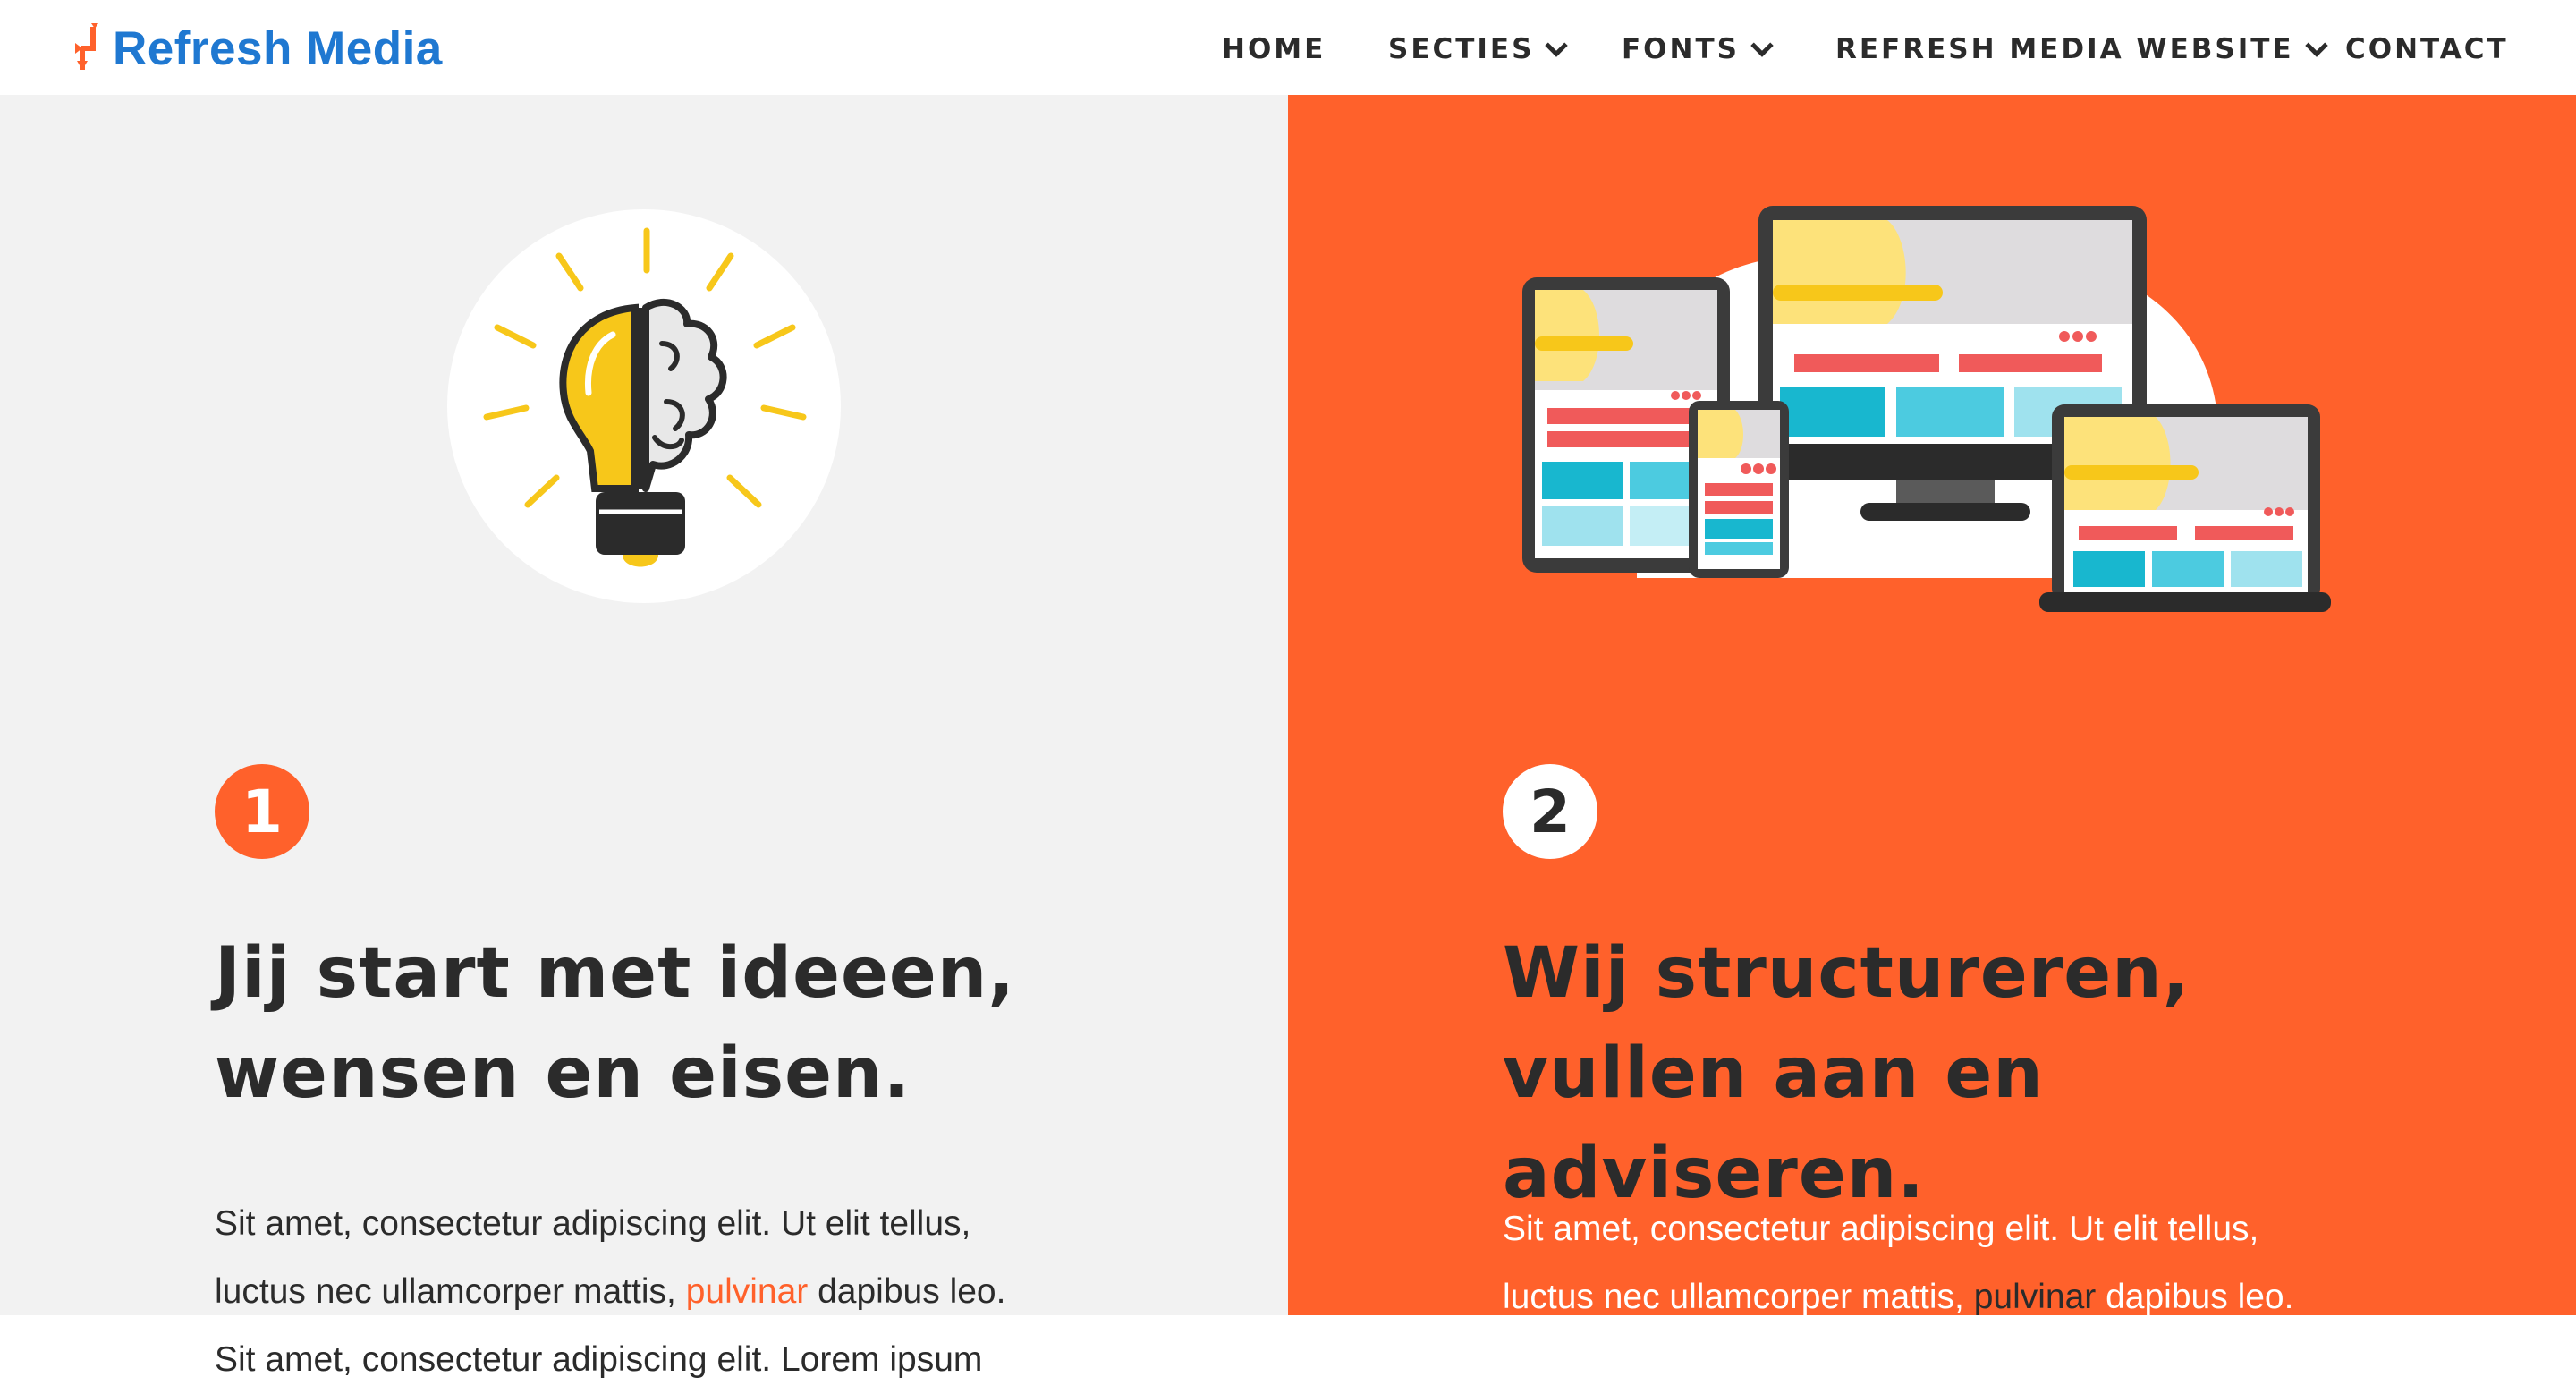 Image resolution: width=2576 pixels, height=1394 pixels. What do you see at coordinates (1926, 409) in the screenshot?
I see `responsive-devices-icon` at bounding box center [1926, 409].